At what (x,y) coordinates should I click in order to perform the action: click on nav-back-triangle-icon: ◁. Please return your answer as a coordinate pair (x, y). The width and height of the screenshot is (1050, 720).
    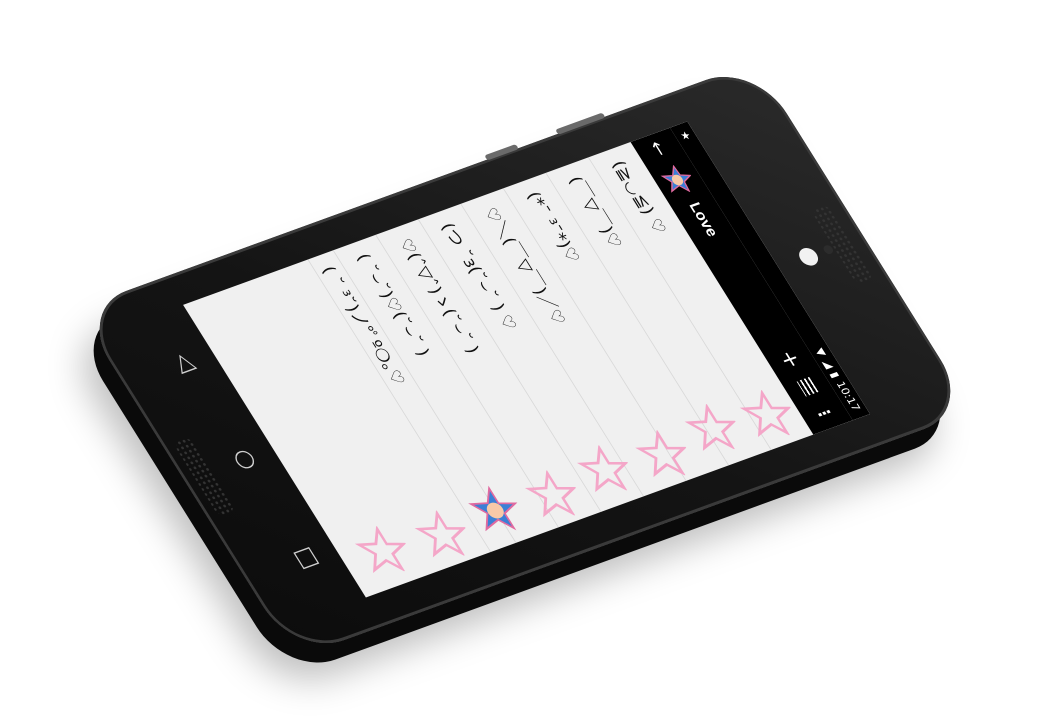
    Looking at the image, I should click on (185, 362).